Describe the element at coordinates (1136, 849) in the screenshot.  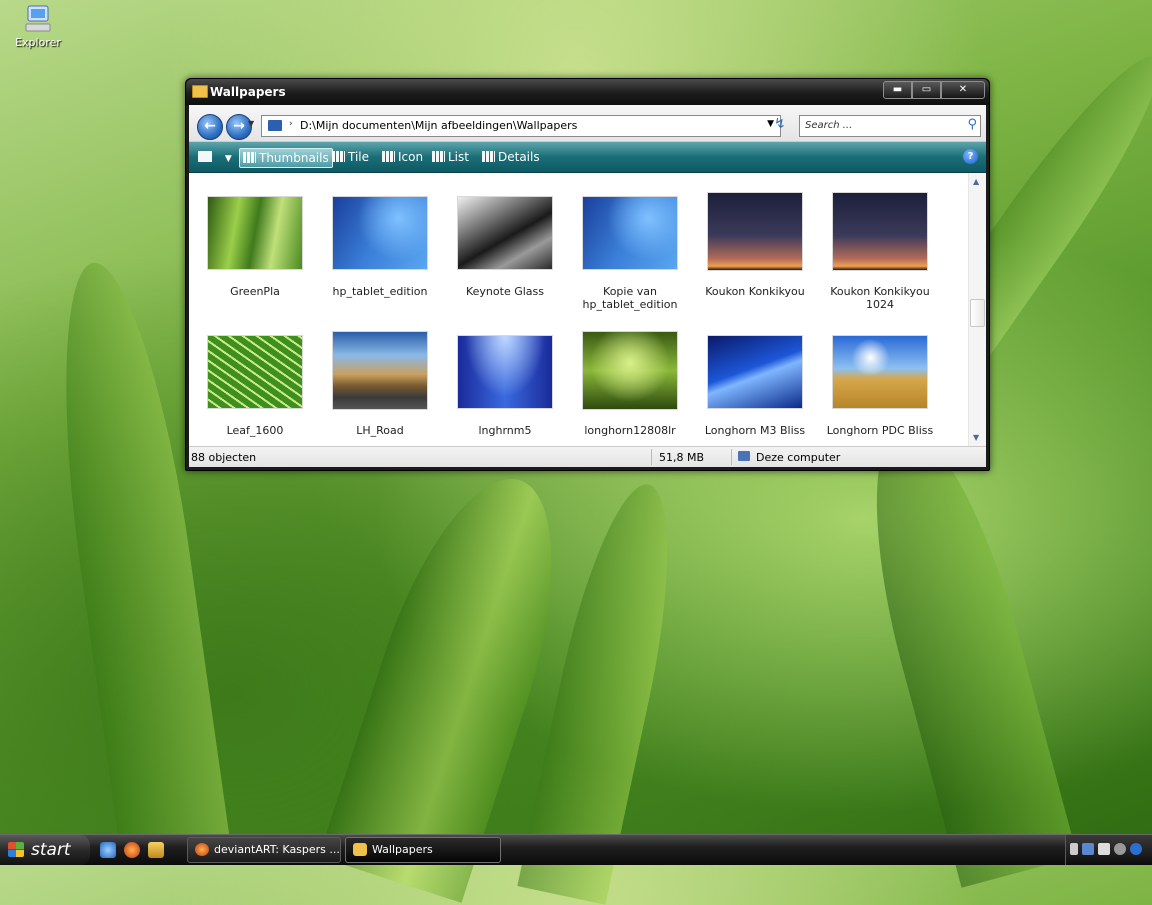
I see `bluetooth-icon` at that location.